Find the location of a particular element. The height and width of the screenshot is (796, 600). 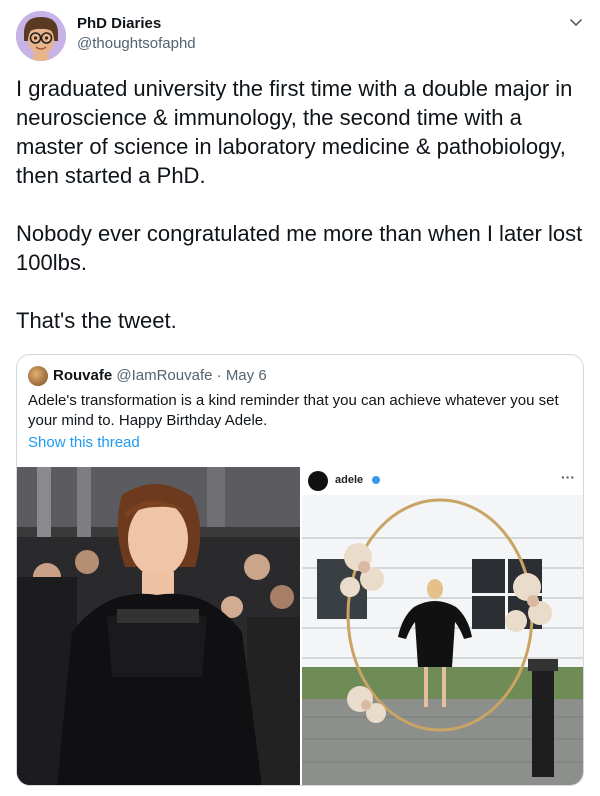

instagram-header: adele ··· is located at coordinates (442, 481).